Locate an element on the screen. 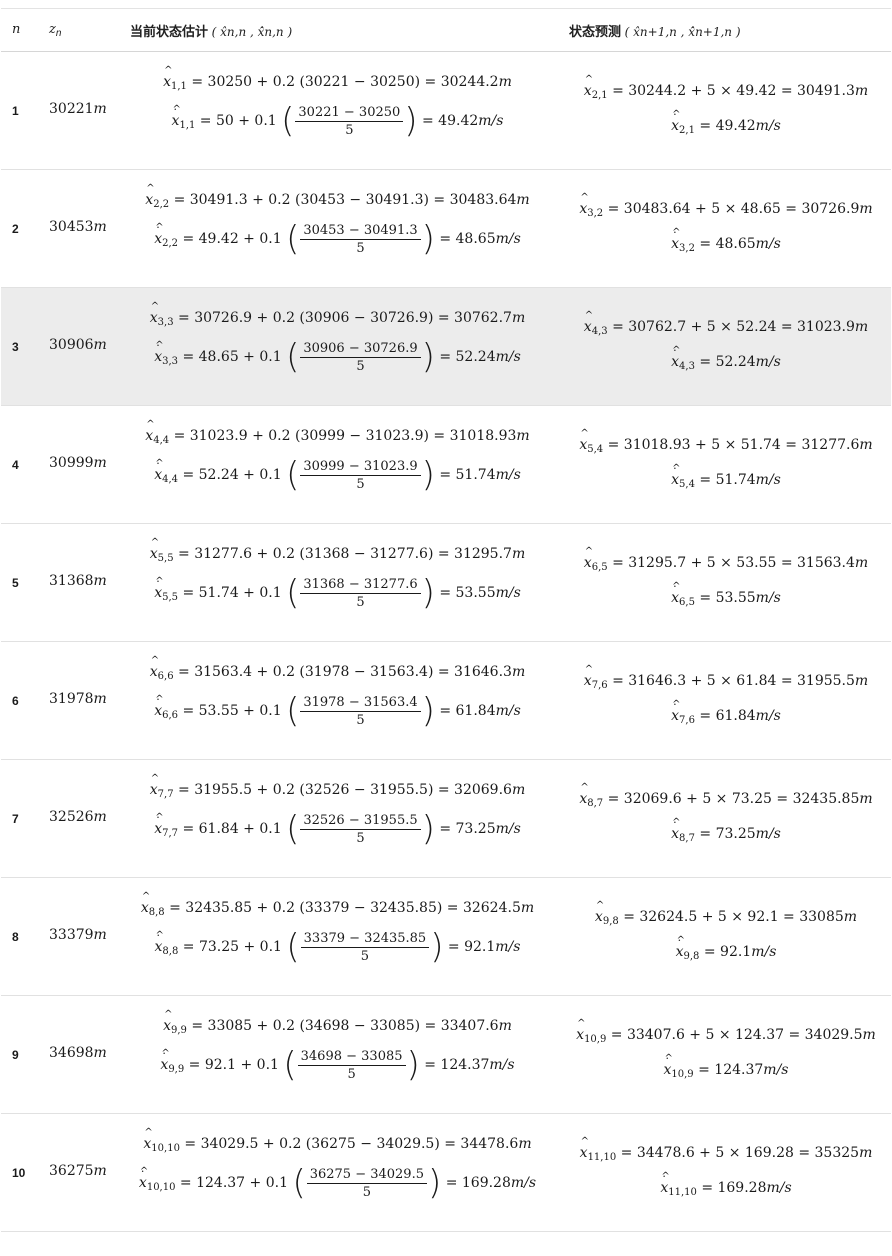 This screenshot has width=892, height=1256. measurement: 36275m is located at coordinates (78, 1171).